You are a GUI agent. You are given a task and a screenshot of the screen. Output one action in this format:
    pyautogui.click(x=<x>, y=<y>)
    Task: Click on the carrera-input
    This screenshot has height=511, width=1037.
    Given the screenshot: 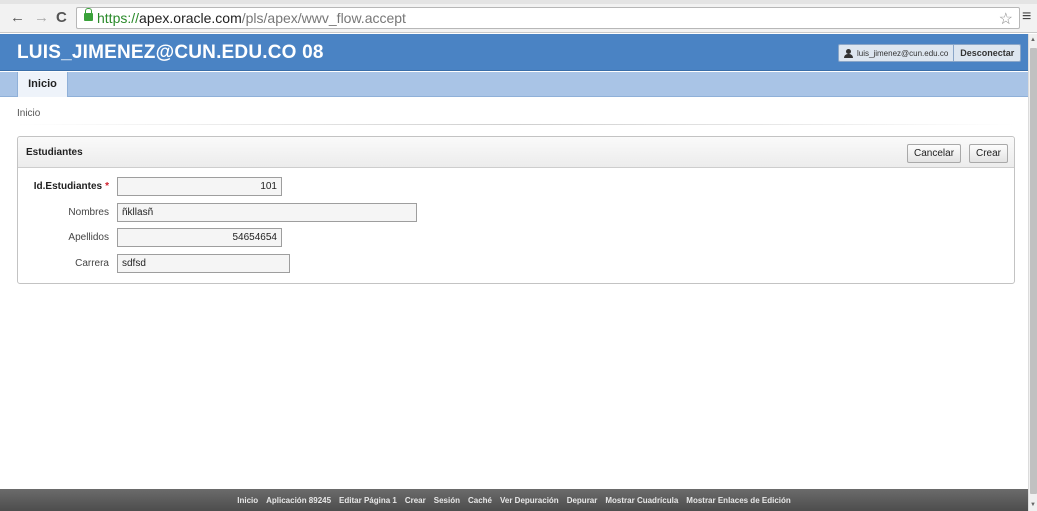 What is the action you would take?
    pyautogui.click(x=203, y=263)
    